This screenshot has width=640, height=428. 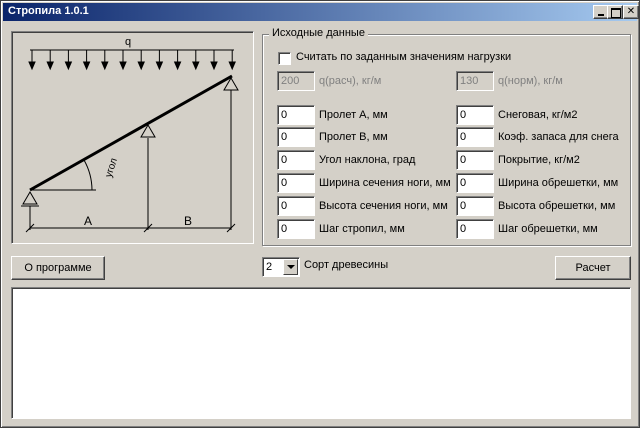 I want to click on input-data-group-title: Исходные данные, so click(x=318, y=33).